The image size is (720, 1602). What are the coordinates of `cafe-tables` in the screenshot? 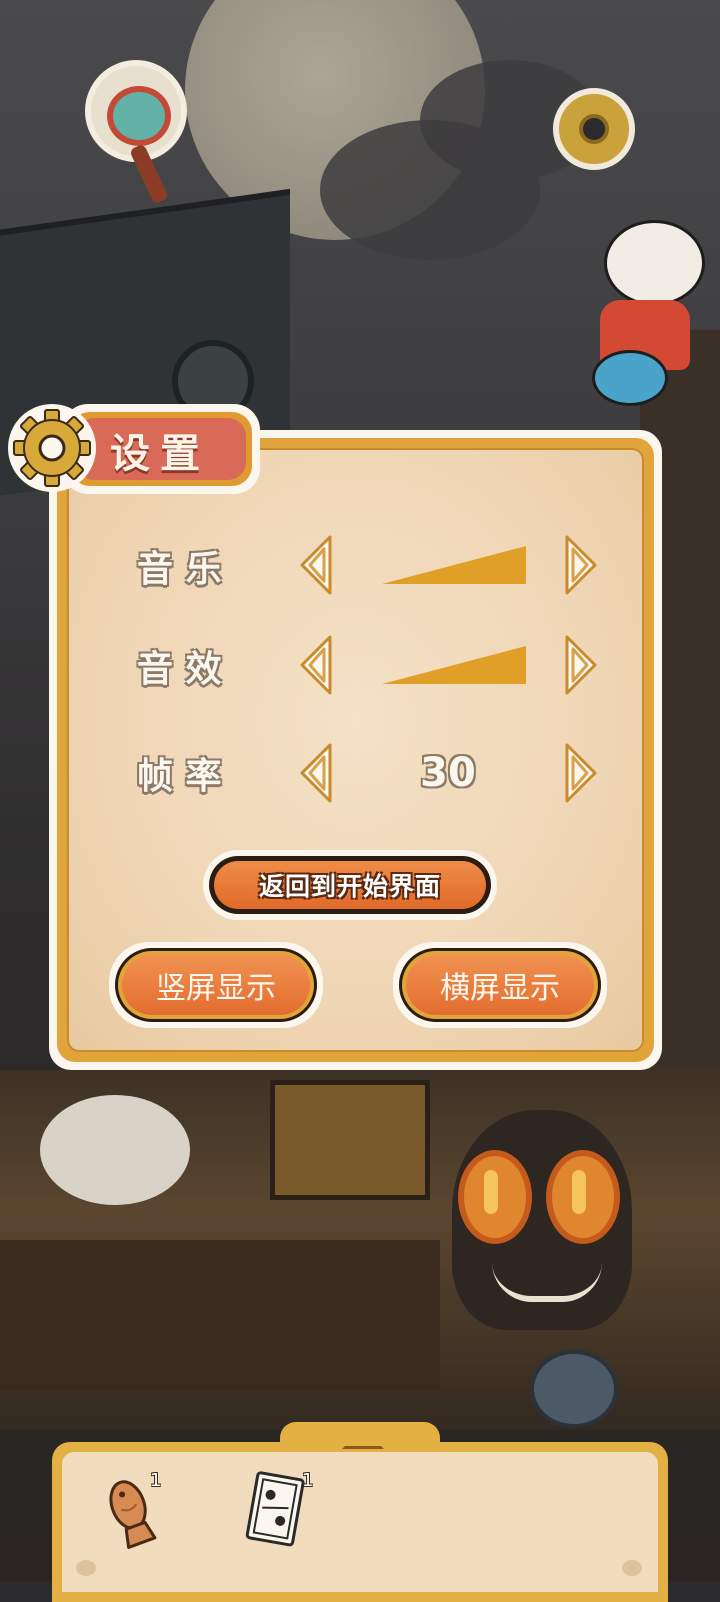 It's located at (220, 1315).